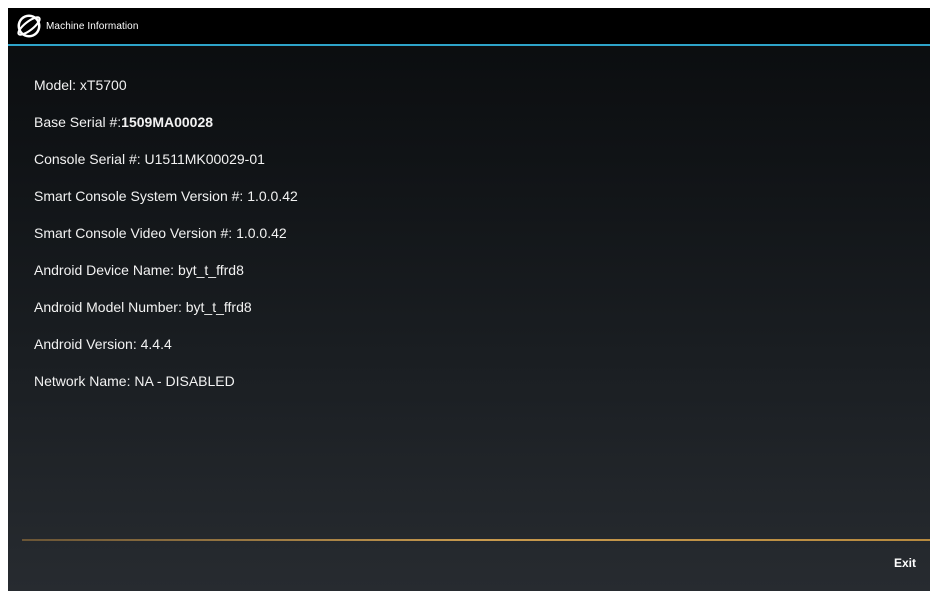 The width and height of the screenshot is (934, 591). I want to click on video-version-label: Smart Console Video Version #:, so click(135, 233).